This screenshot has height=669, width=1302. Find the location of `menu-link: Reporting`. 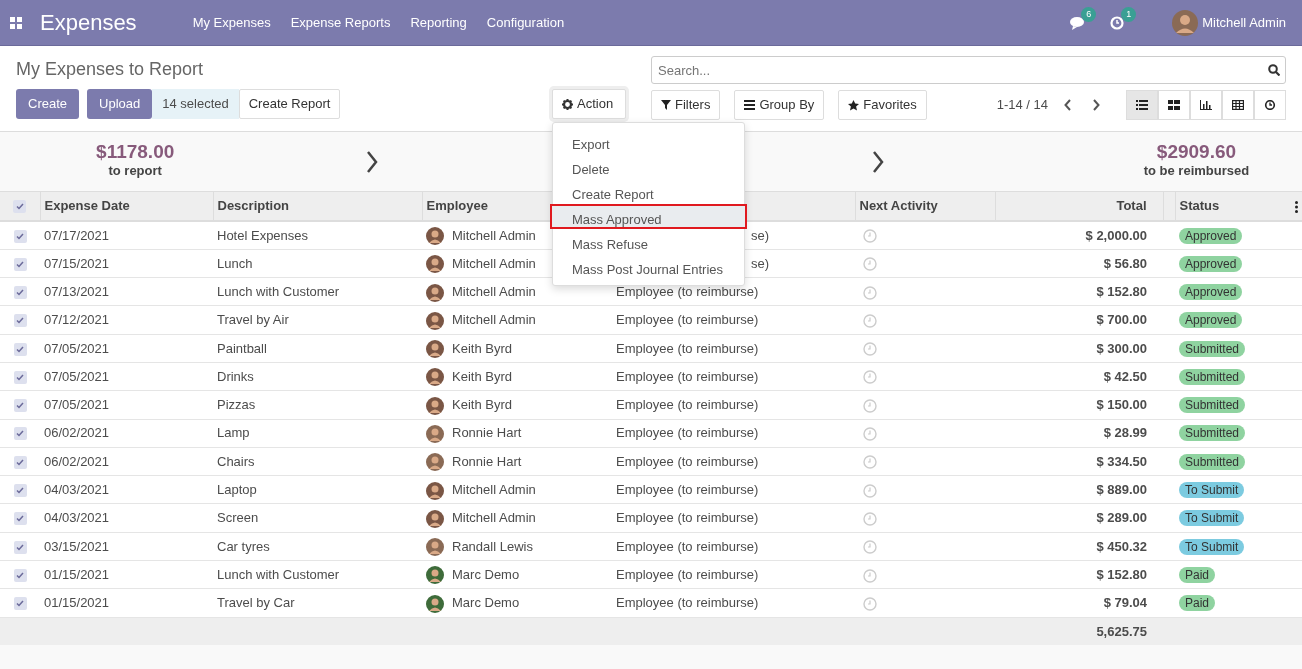

menu-link: Reporting is located at coordinates (438, 22).